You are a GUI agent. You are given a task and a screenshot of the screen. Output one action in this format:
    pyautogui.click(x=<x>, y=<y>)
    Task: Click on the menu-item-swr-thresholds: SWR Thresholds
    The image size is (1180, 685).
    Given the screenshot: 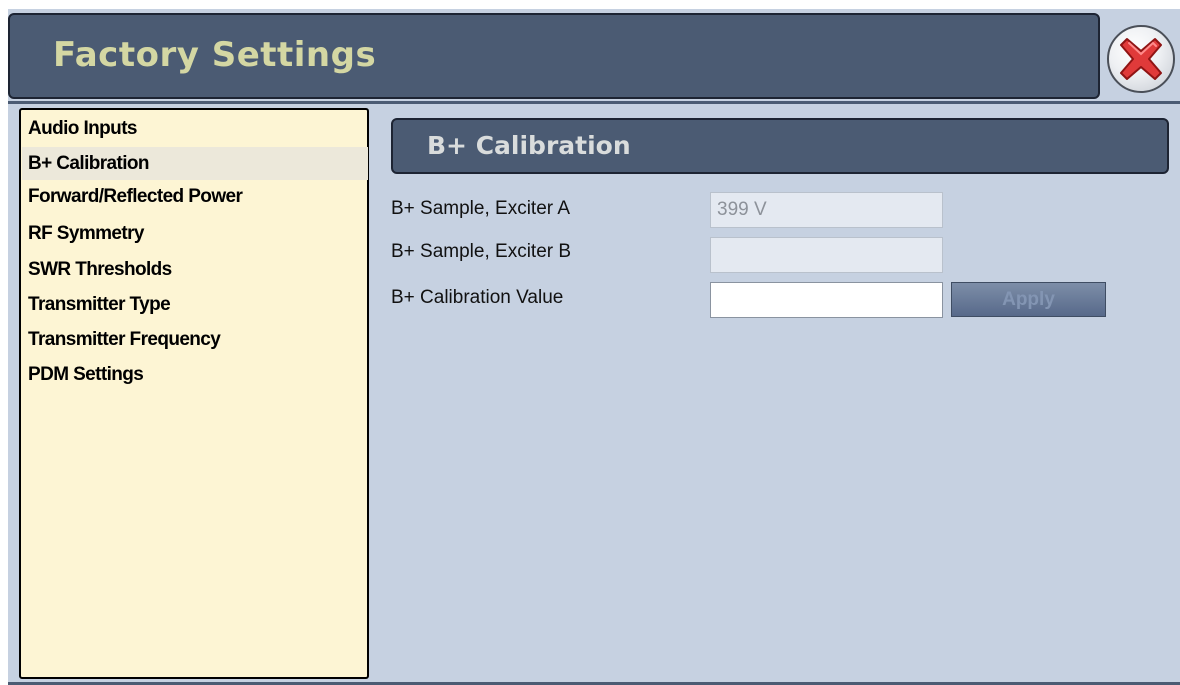 What is the action you would take?
    pyautogui.click(x=195, y=269)
    